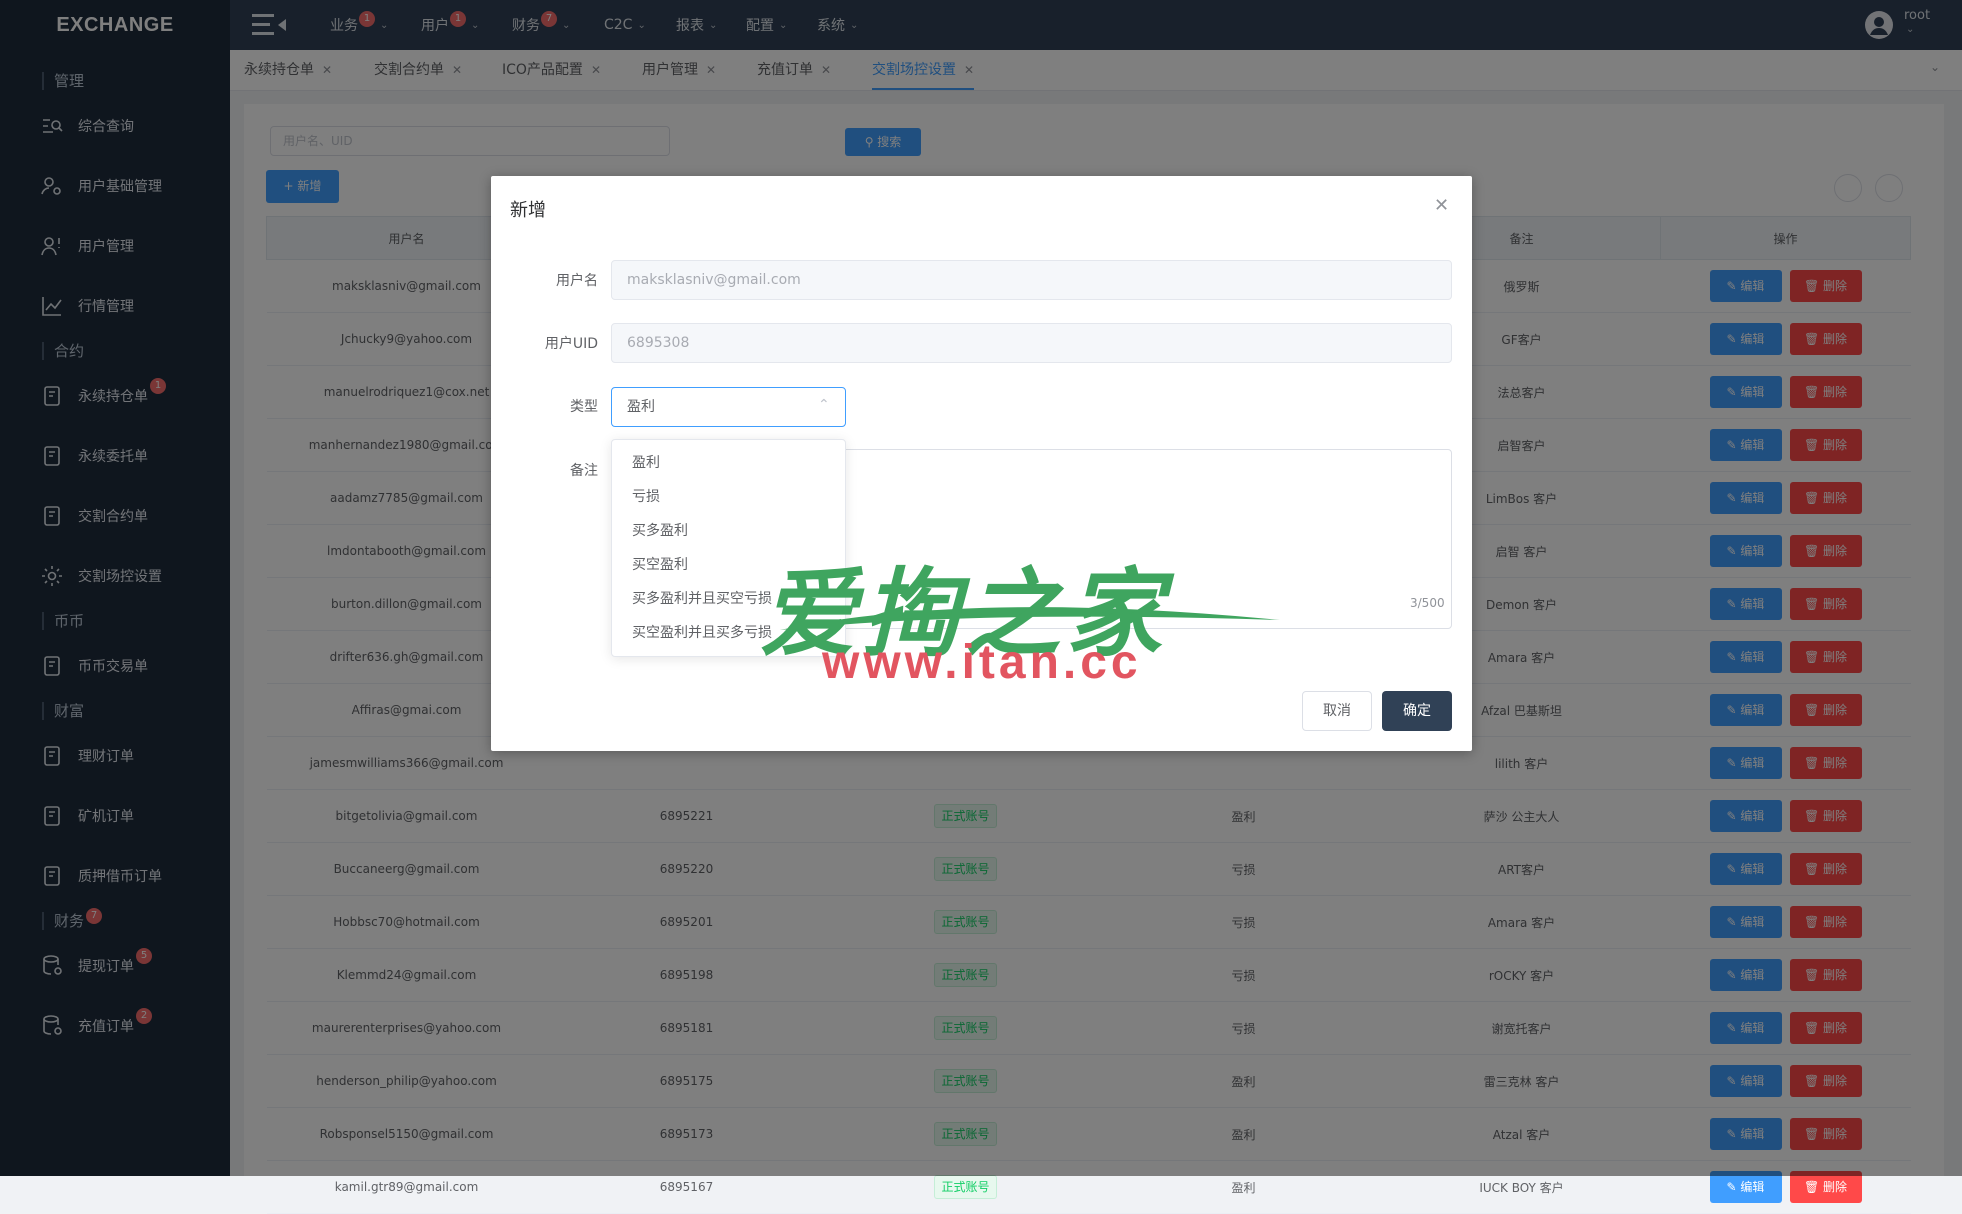 The height and width of the screenshot is (1214, 1962). Describe the element at coordinates (528, 210) in the screenshot. I see `dialog-title: 新增` at that location.